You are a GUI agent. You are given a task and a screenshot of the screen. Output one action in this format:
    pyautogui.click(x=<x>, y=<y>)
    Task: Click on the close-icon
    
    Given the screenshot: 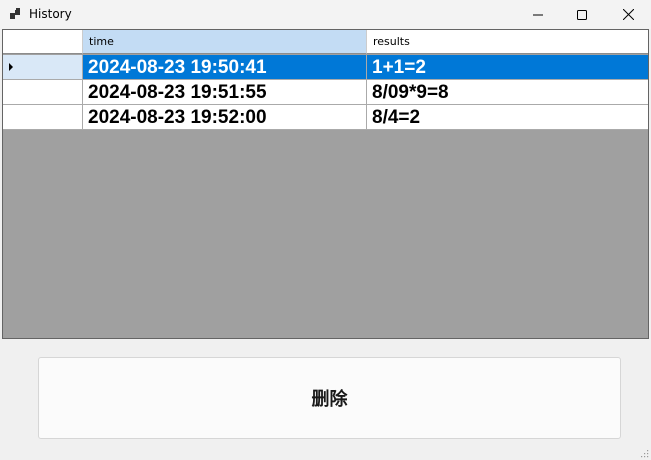 What is the action you would take?
    pyautogui.click(x=628, y=14)
    